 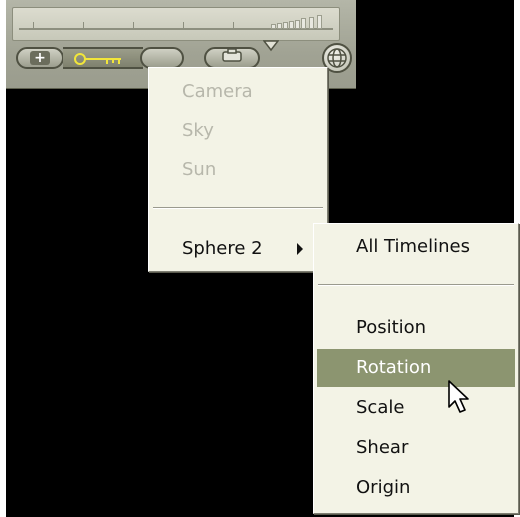 What do you see at coordinates (199, 169) in the screenshot?
I see `menu-item-label: Sun` at bounding box center [199, 169].